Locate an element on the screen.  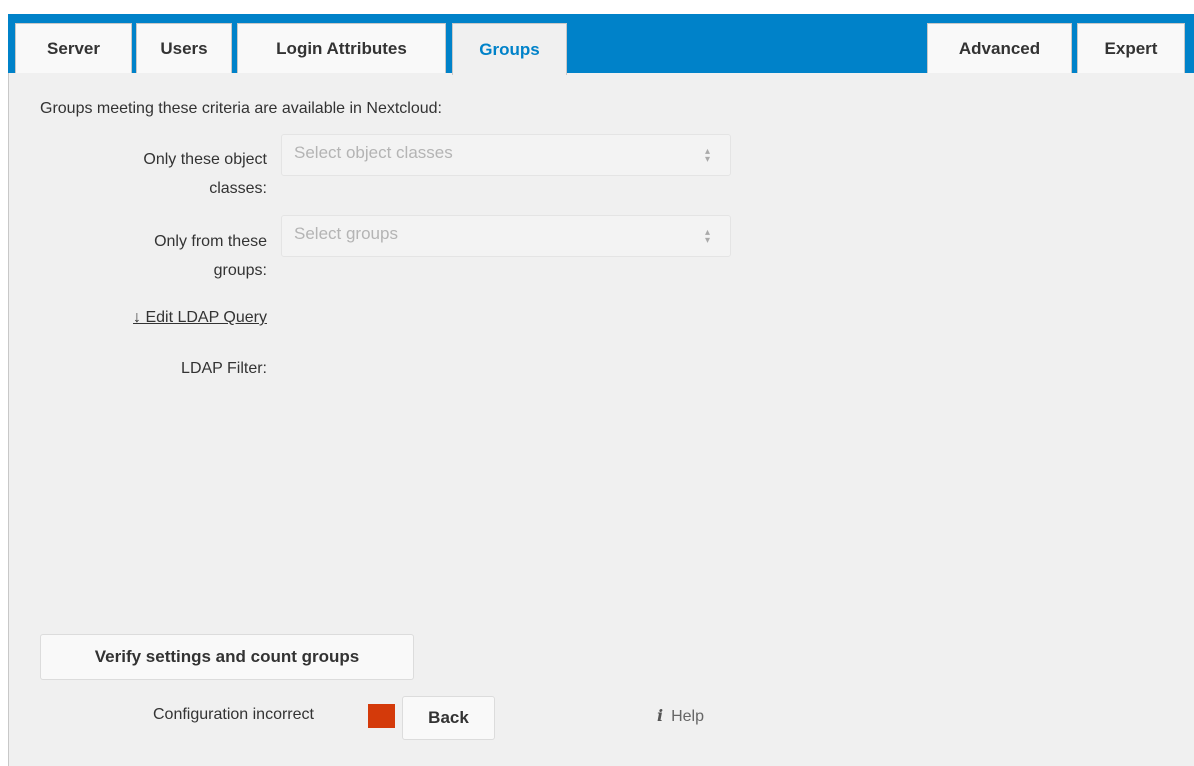
status-indicator is located at coordinates (381, 716).